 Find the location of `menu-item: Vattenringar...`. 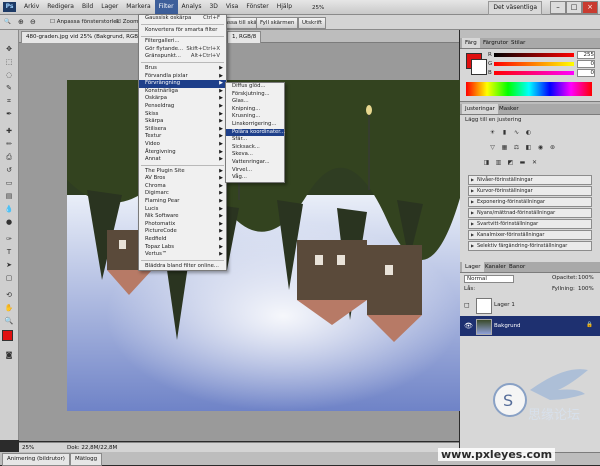

menu-item: Vattenringar... is located at coordinates (255, 163).